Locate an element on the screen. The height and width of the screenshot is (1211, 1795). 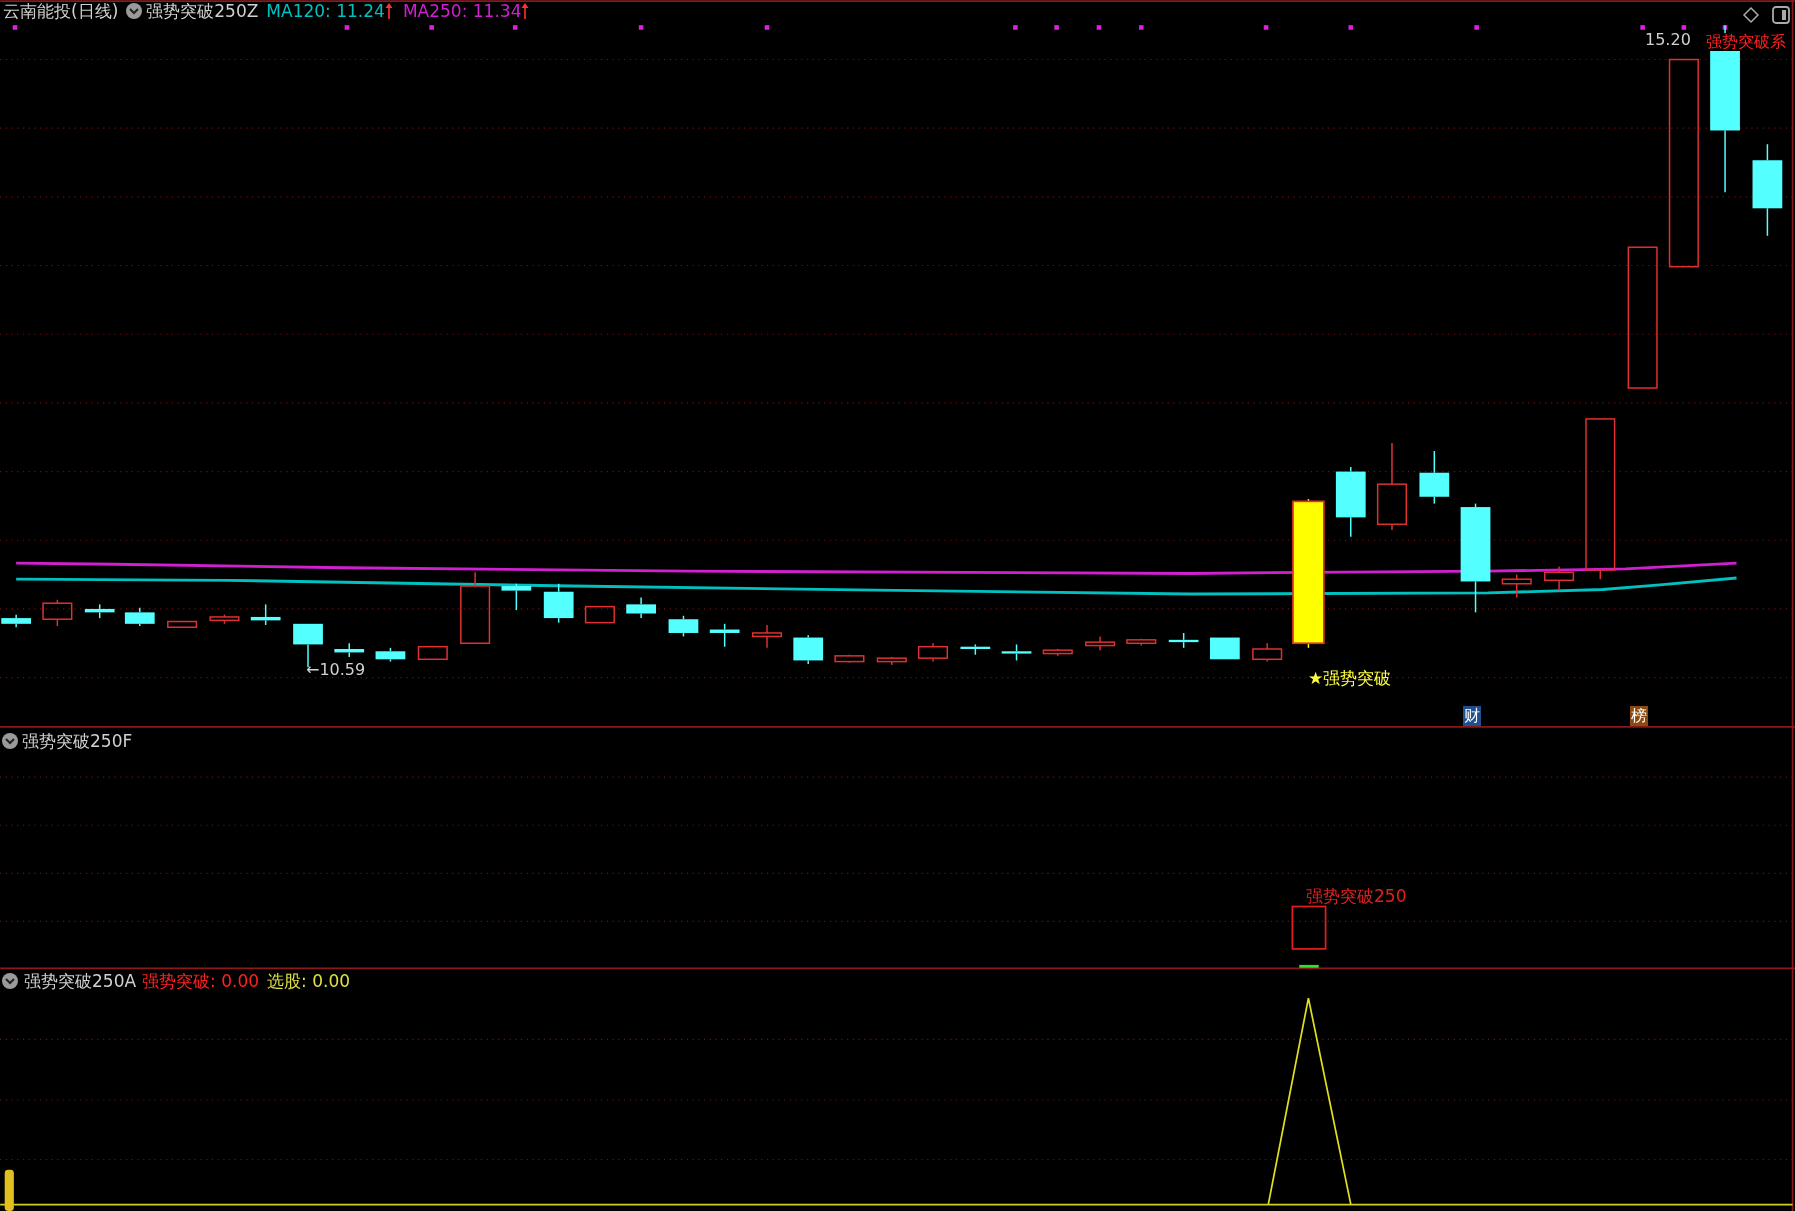
info-badge: 财 is located at coordinates (1472, 716).